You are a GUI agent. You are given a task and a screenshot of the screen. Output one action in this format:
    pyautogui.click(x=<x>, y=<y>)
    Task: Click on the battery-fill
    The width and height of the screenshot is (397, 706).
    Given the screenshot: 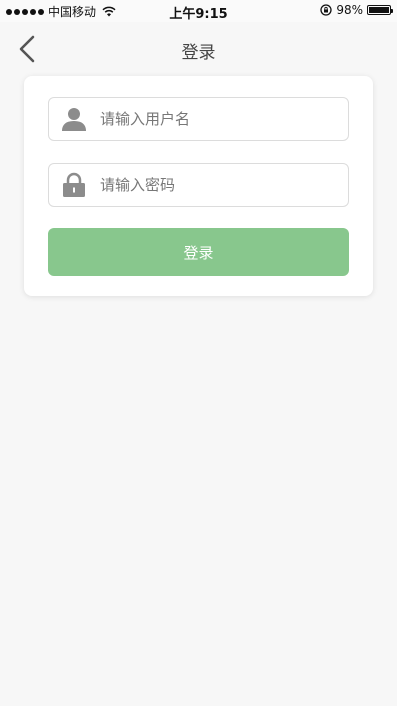 What is the action you would take?
    pyautogui.click(x=379, y=10)
    